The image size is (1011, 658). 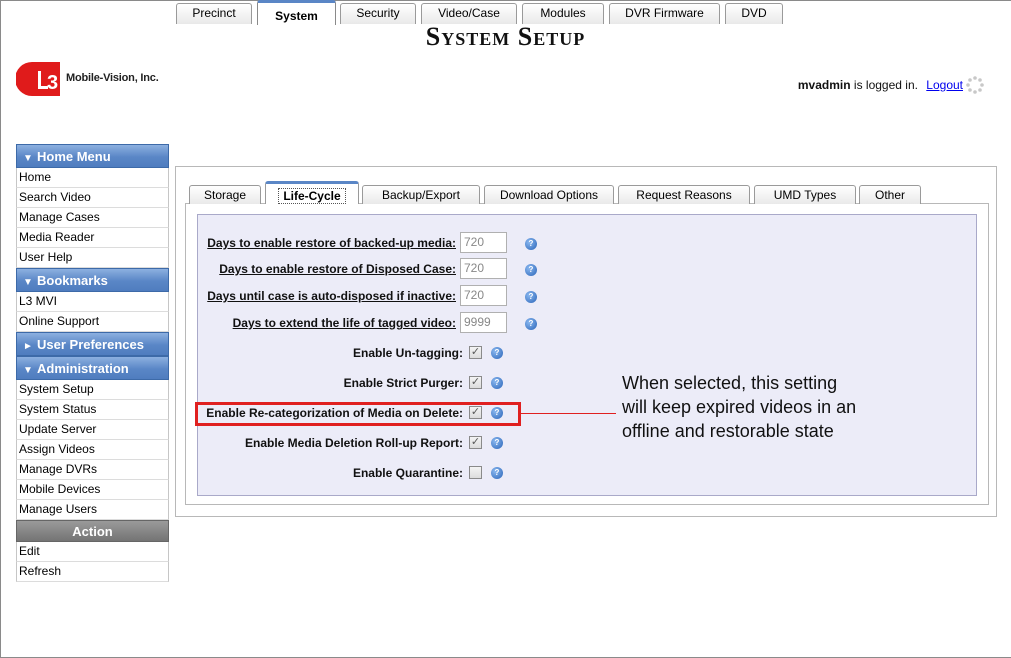 What do you see at coordinates (824, 85) in the screenshot?
I see `logged-user: mvadmin` at bounding box center [824, 85].